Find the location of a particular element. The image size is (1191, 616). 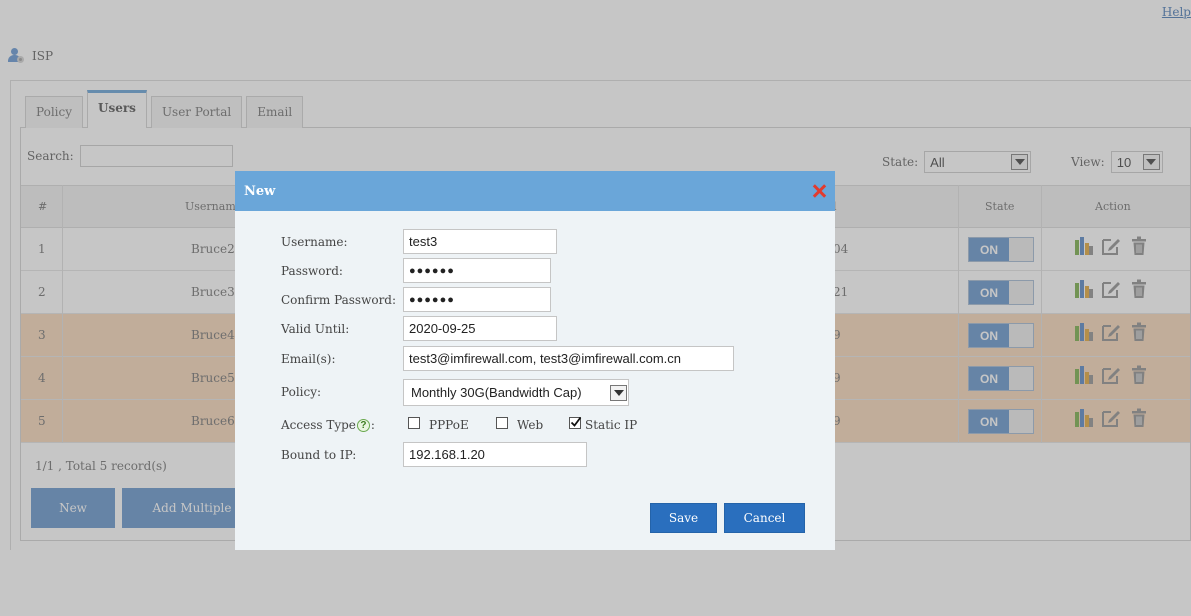

confirm-password-field: ●●●●●● is located at coordinates (477, 299).